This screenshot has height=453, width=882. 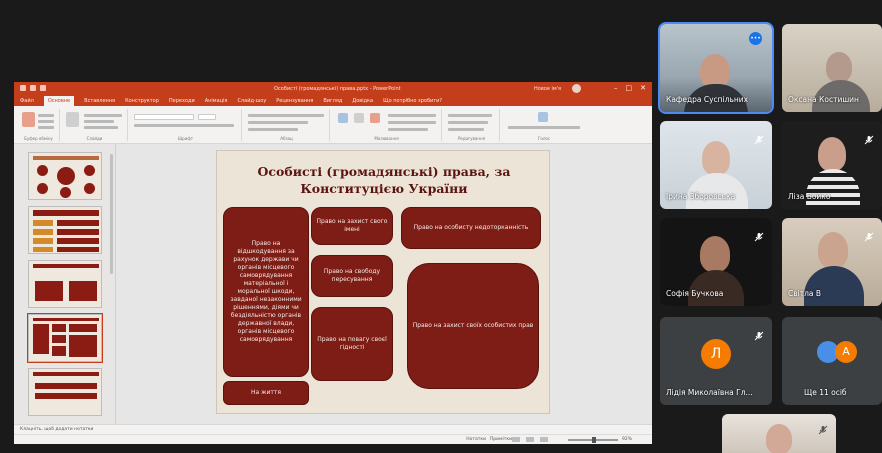 I want to click on tell-me-search: Що потрібно зробити?, so click(x=412, y=101).